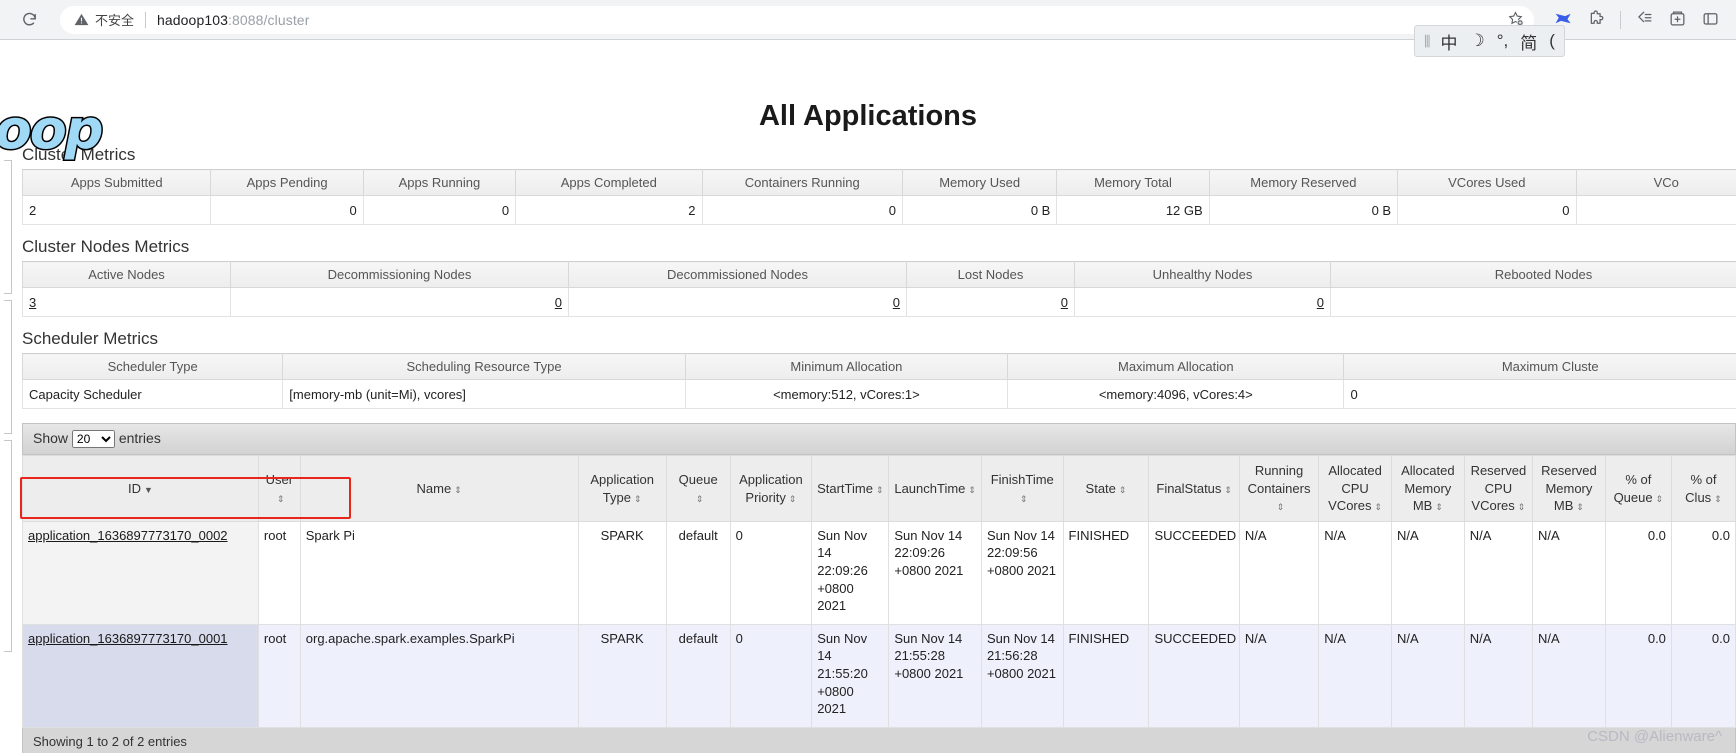 This screenshot has width=1736, height=753. I want to click on sort-desc-icon: ▼, so click(148, 490).